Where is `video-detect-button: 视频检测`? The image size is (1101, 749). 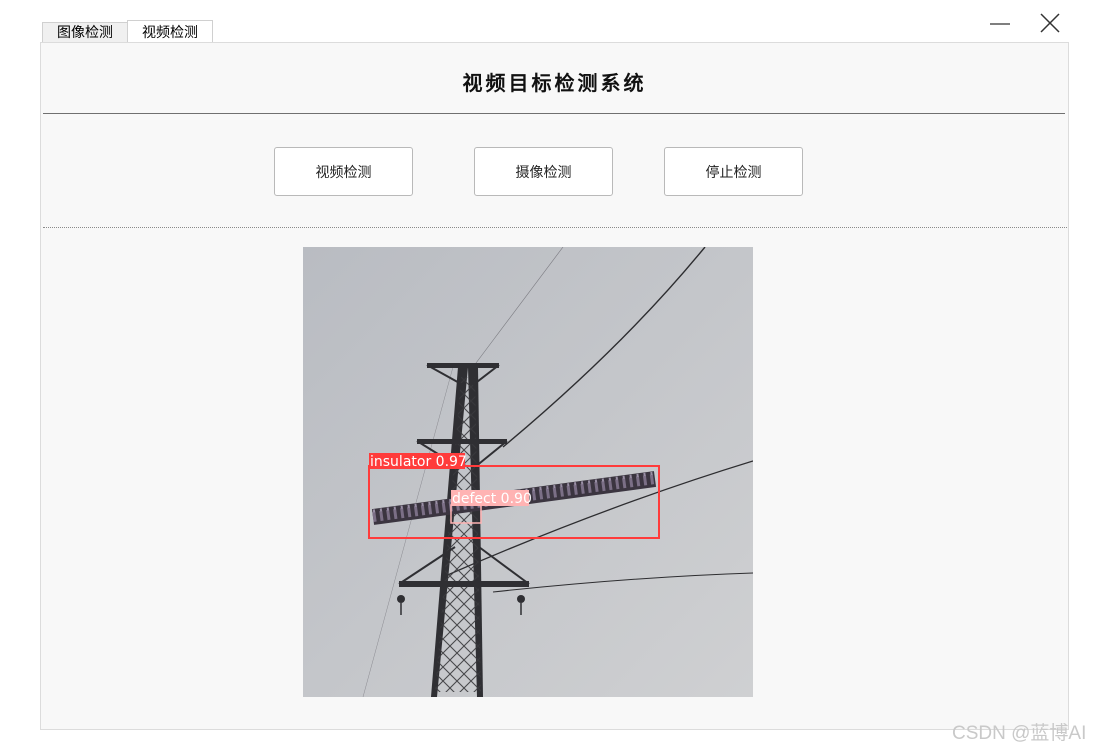 video-detect-button: 视频检测 is located at coordinates (343, 171).